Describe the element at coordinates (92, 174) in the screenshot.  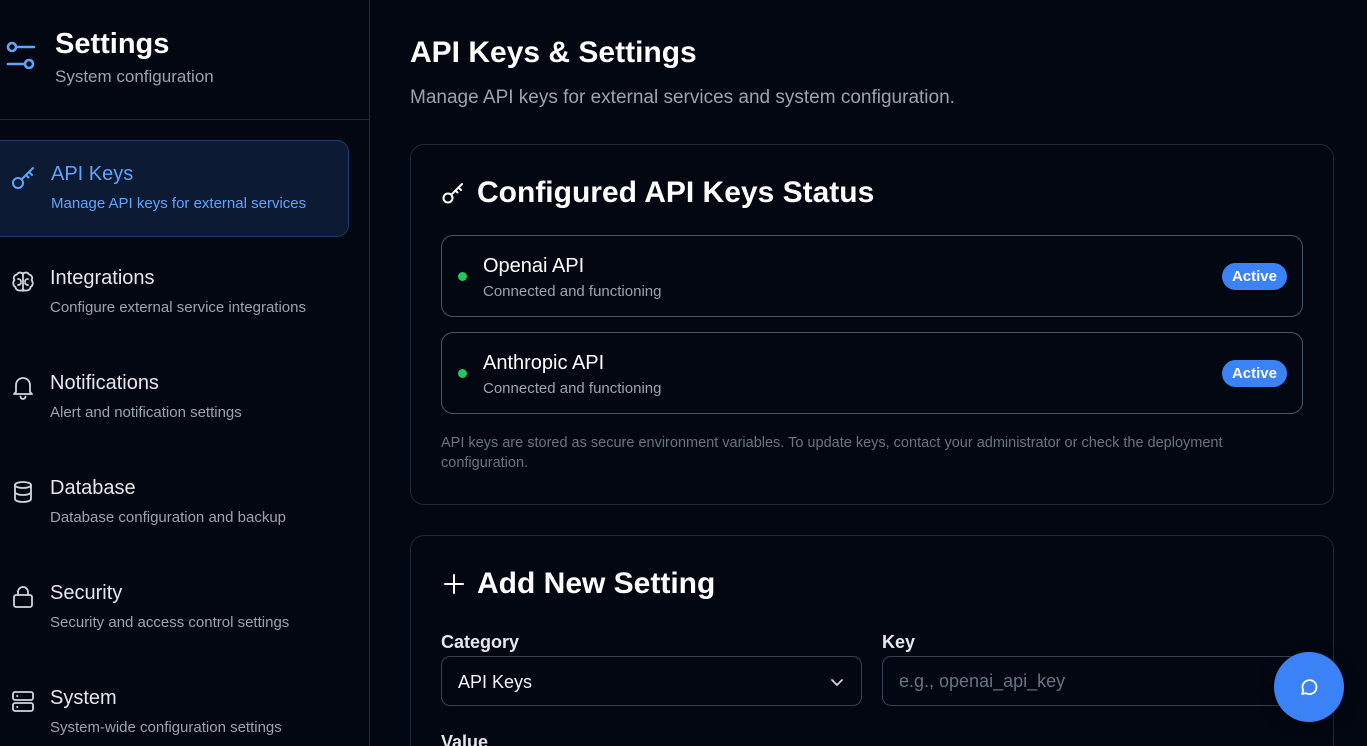
I see `sidebar-item-label: API Keys` at that location.